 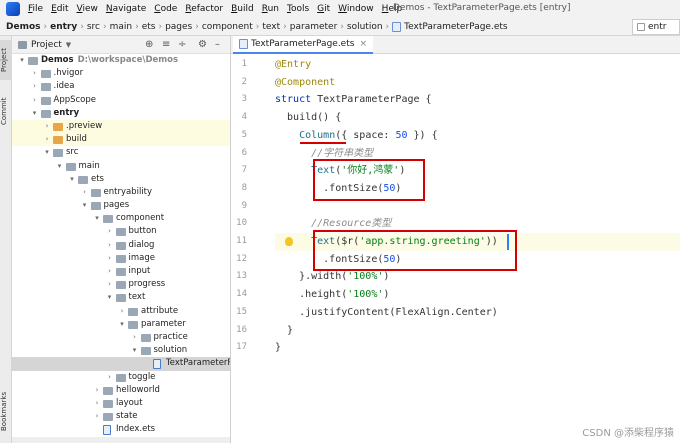 I want to click on code-line: .height('100%'), so click(x=477, y=295).